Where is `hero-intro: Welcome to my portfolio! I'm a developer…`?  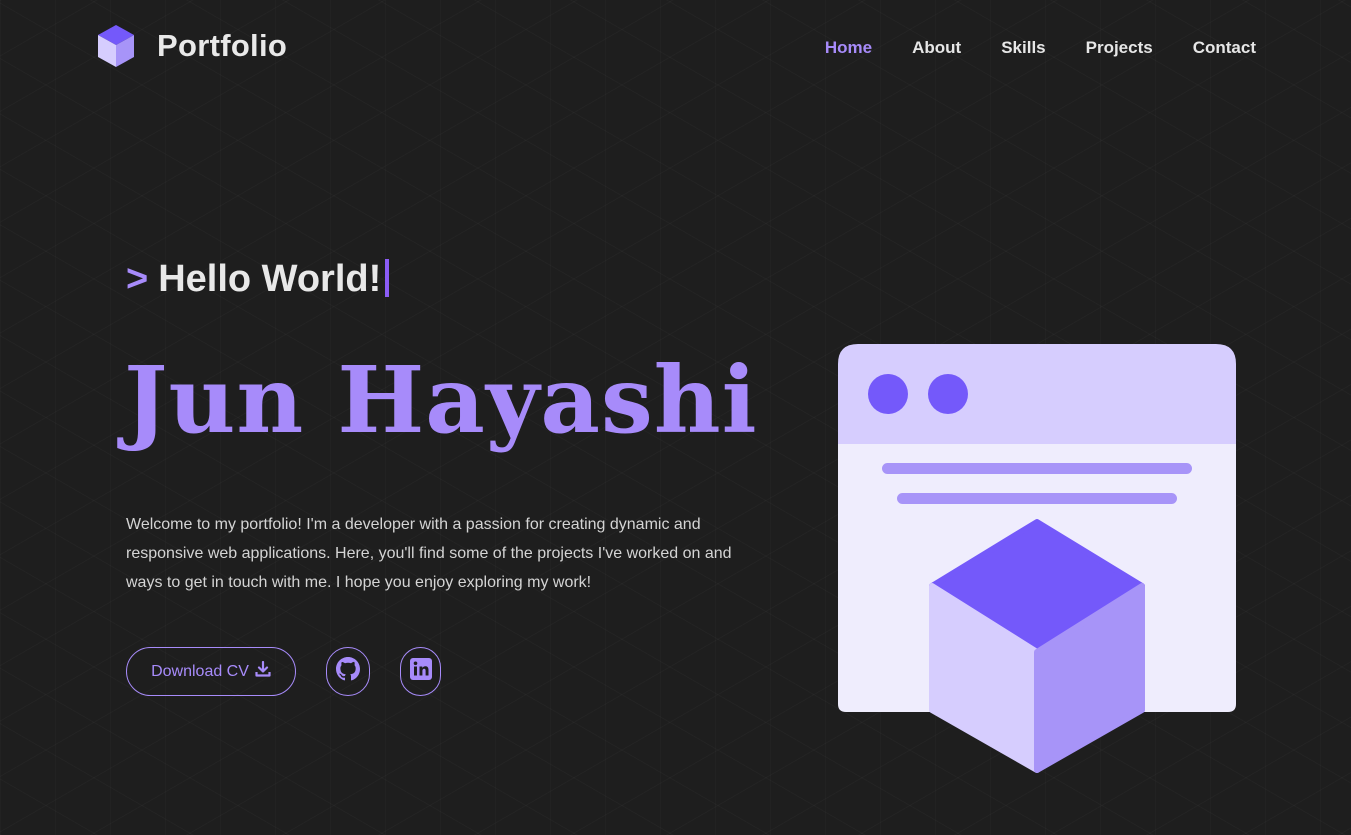 hero-intro: Welcome to my portfolio! I'm a developer… is located at coordinates (429, 553).